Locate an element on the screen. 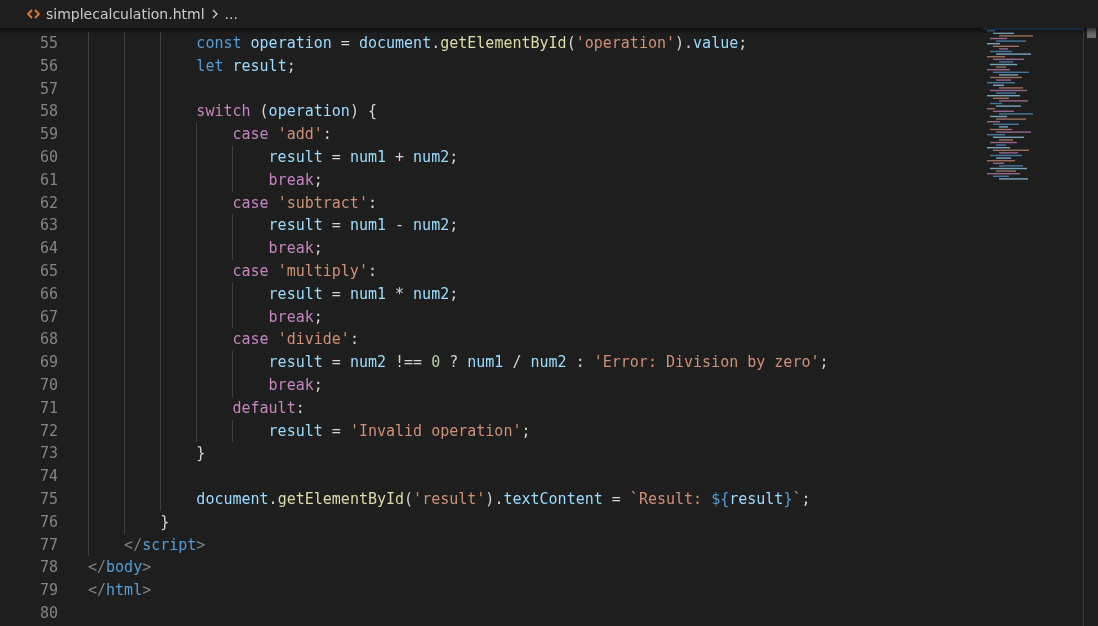 Image resolution: width=1098 pixels, height=626 pixels. line-number: 65 is located at coordinates (48, 271).